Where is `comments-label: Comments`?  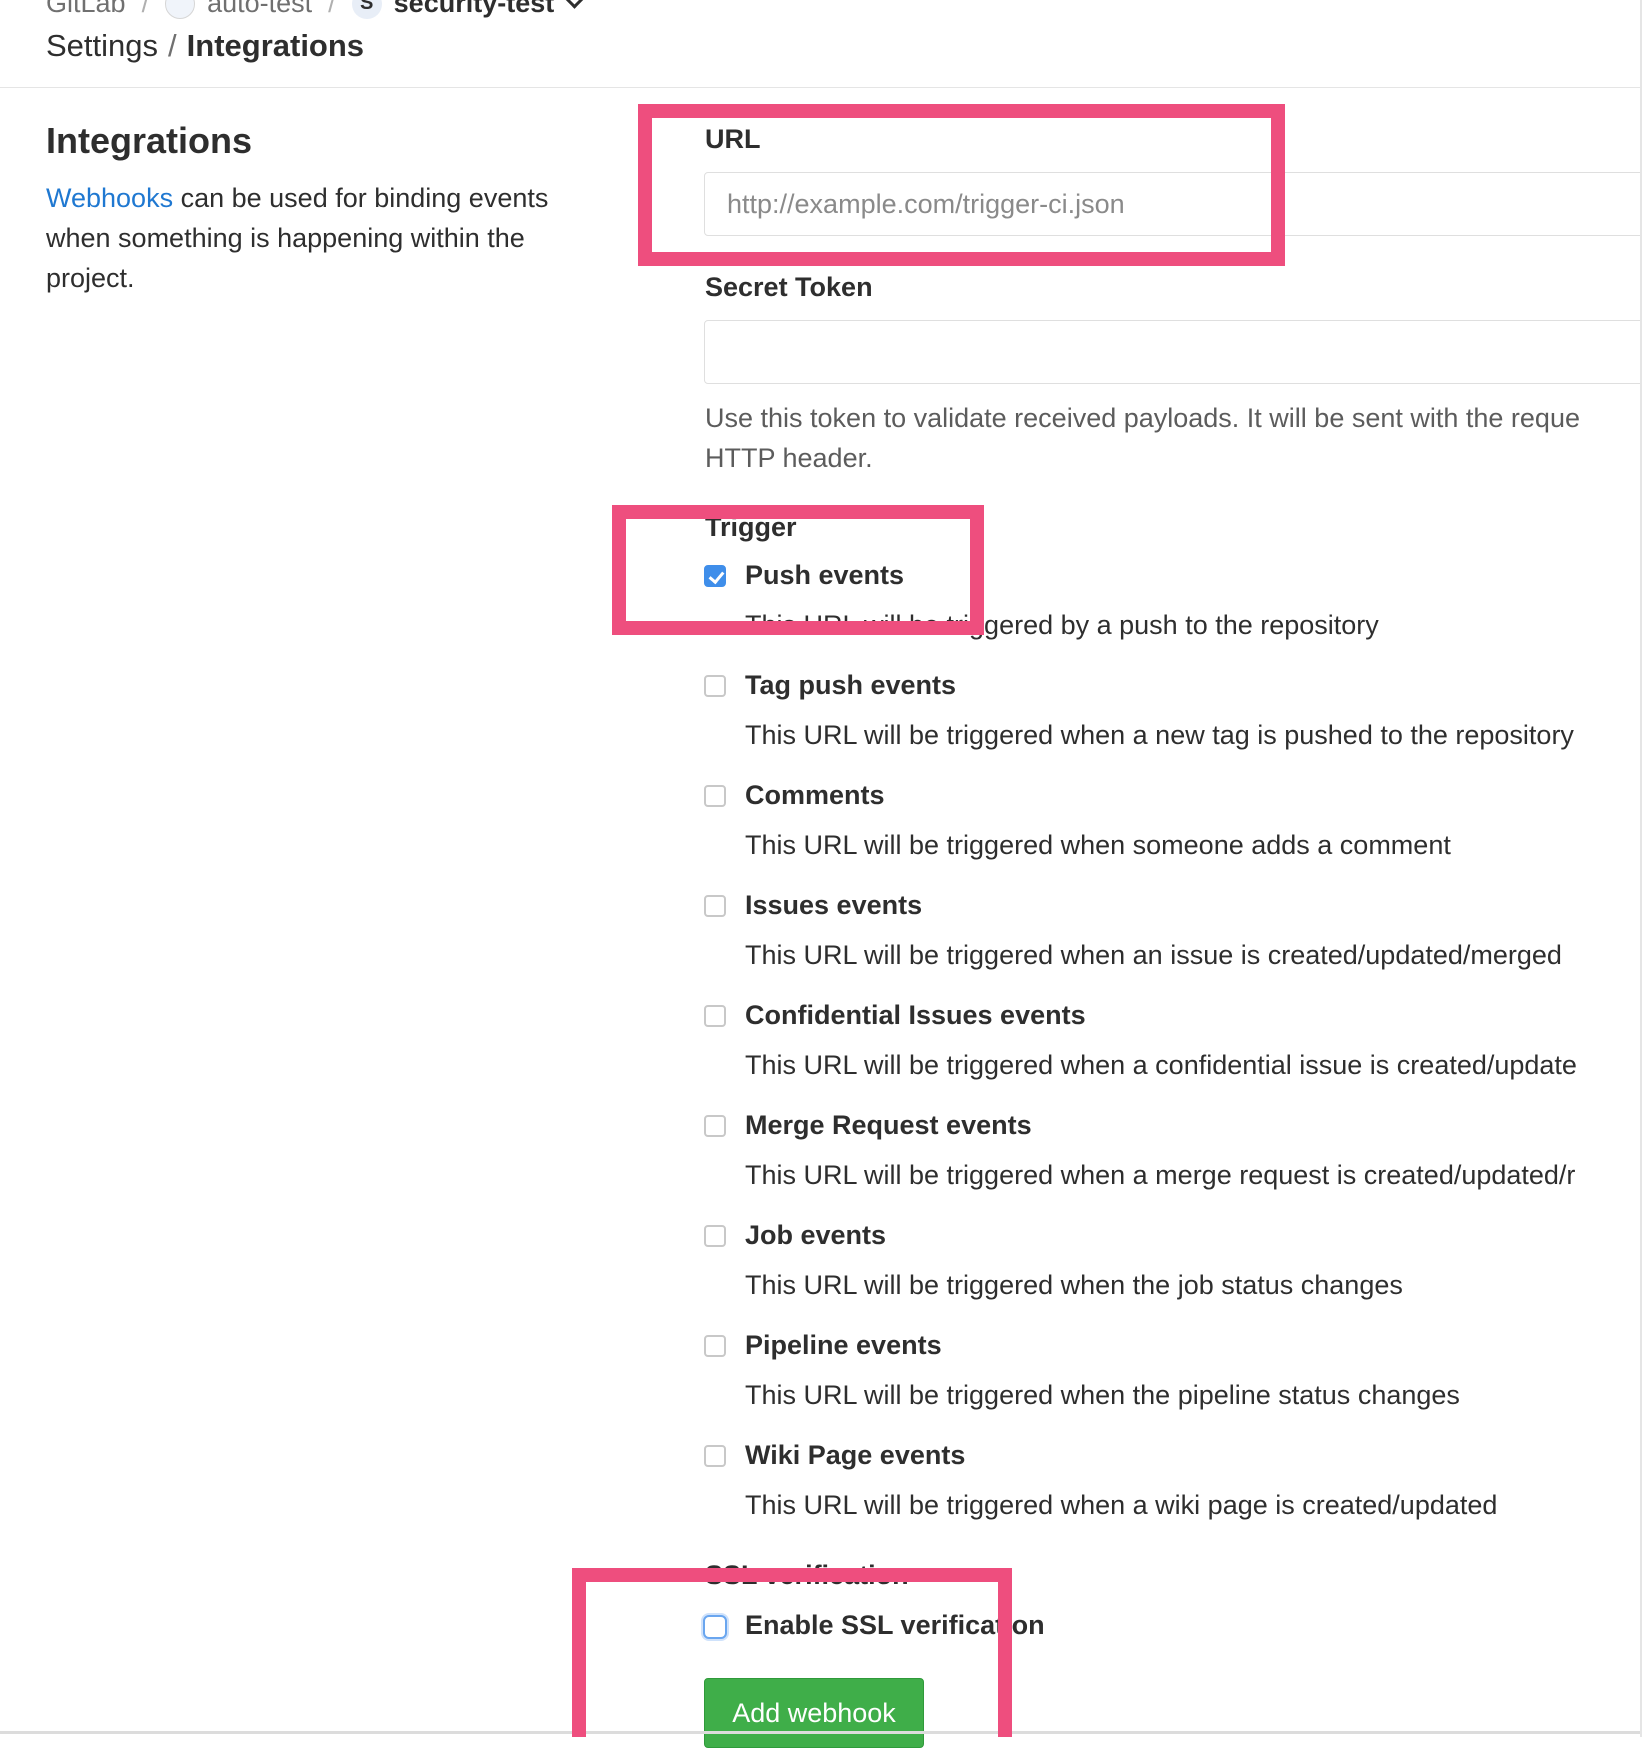 comments-label: Comments is located at coordinates (815, 795).